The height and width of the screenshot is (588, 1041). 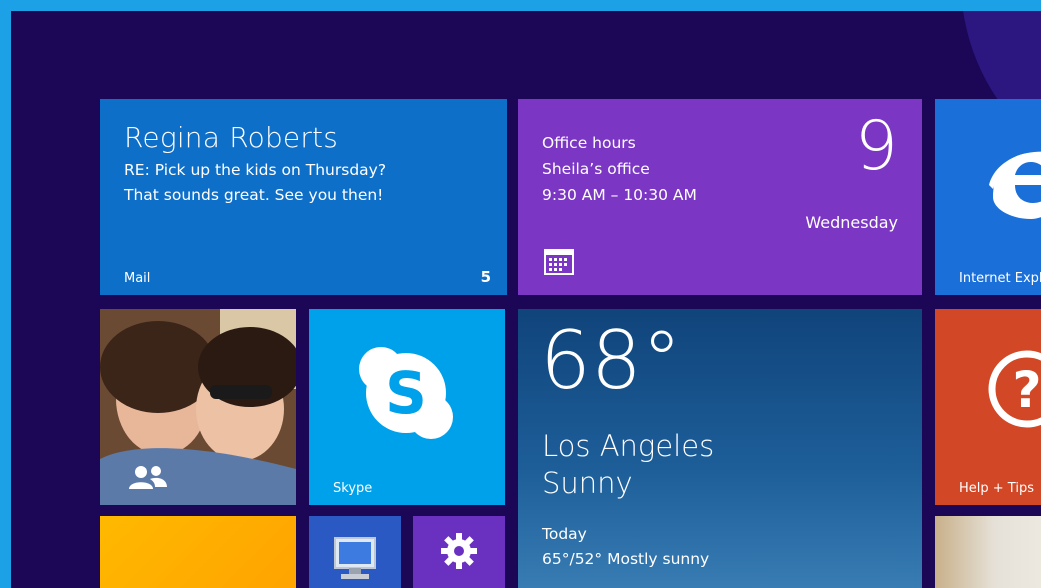 I want to click on mail-unread-count: 5, so click(x=485, y=277).